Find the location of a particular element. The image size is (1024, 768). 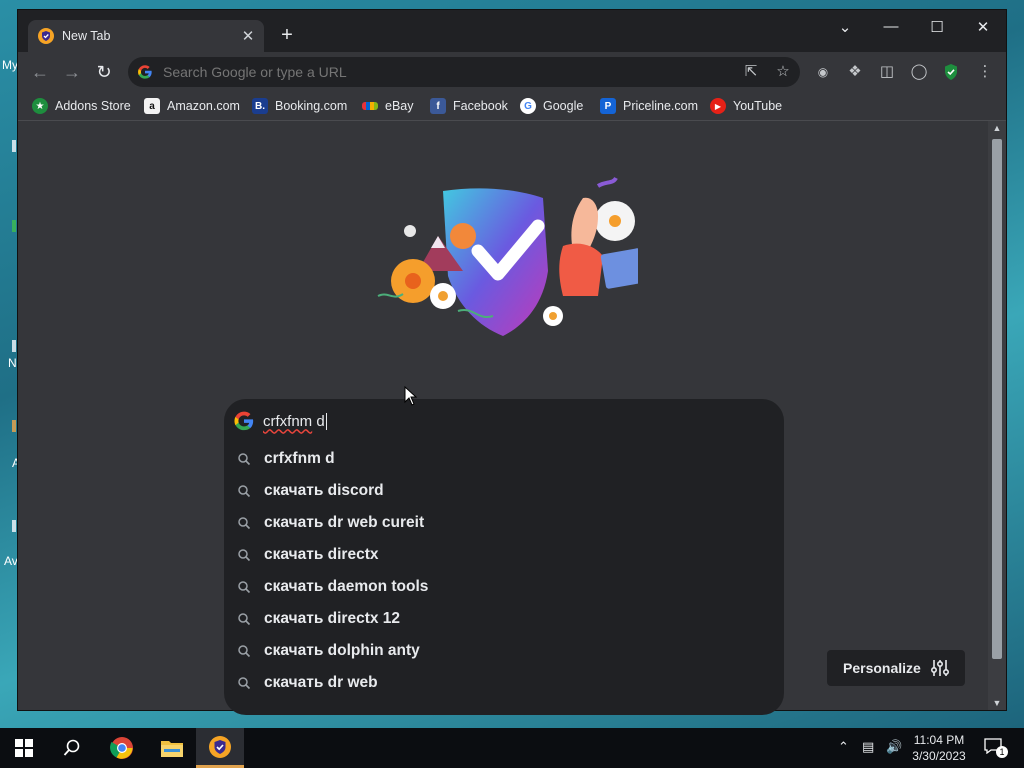

back-arrow-icon: ← is located at coordinates (40, 72).